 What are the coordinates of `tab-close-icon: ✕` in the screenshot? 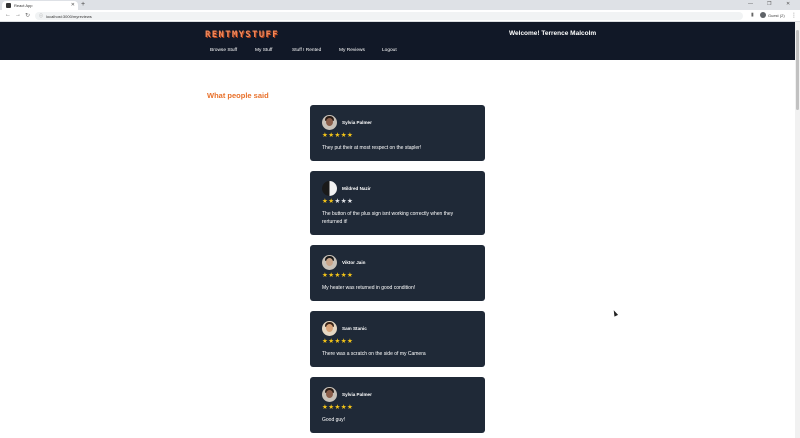 It's located at (73, 5).